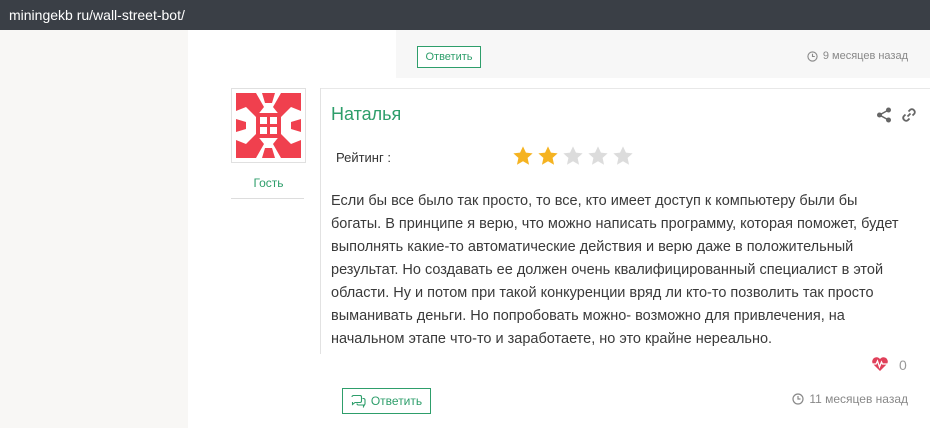 The width and height of the screenshot is (930, 428). I want to click on url-bar: miningekb ru/wall-street-bot/, so click(465, 15).